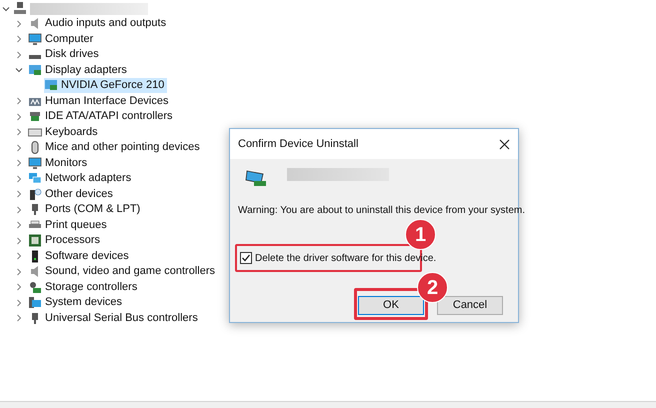  What do you see at coordinates (35, 194) in the screenshot?
I see `unknown-device-icon` at bounding box center [35, 194].